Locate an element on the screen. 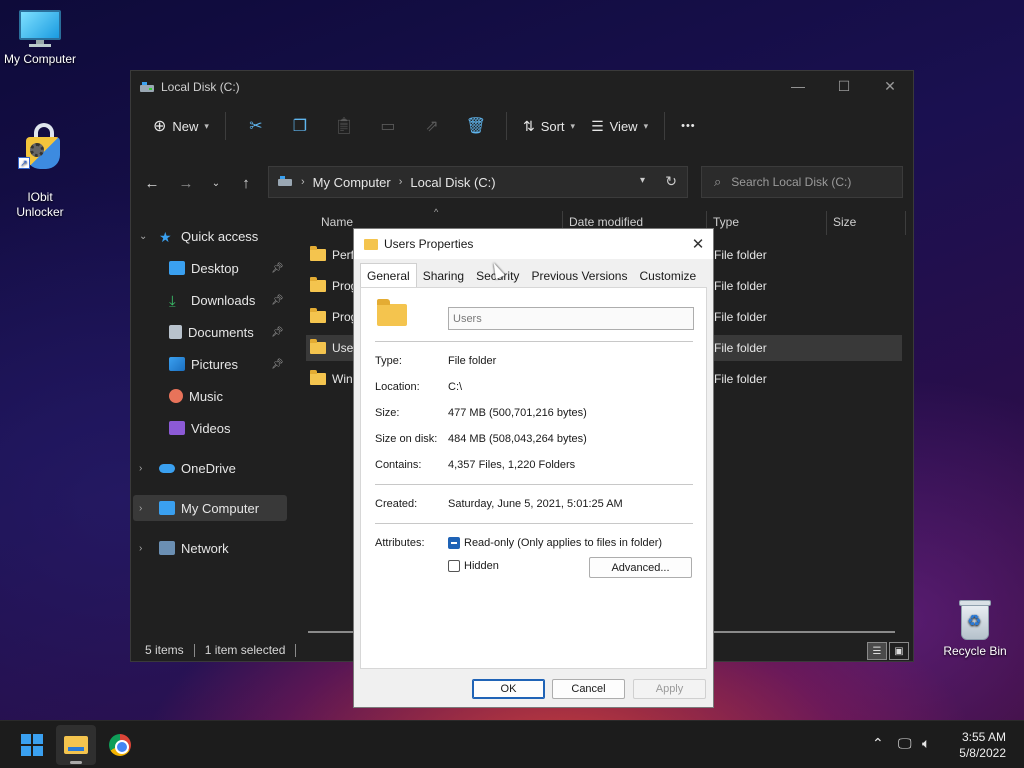  paste-icon: 📋︎ is located at coordinates (344, 126).